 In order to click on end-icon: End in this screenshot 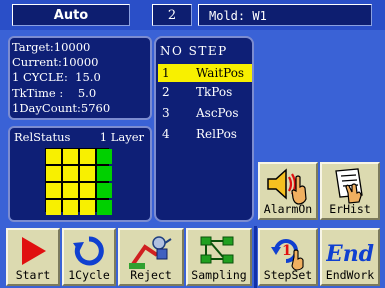, I will do `click(350, 254)`.